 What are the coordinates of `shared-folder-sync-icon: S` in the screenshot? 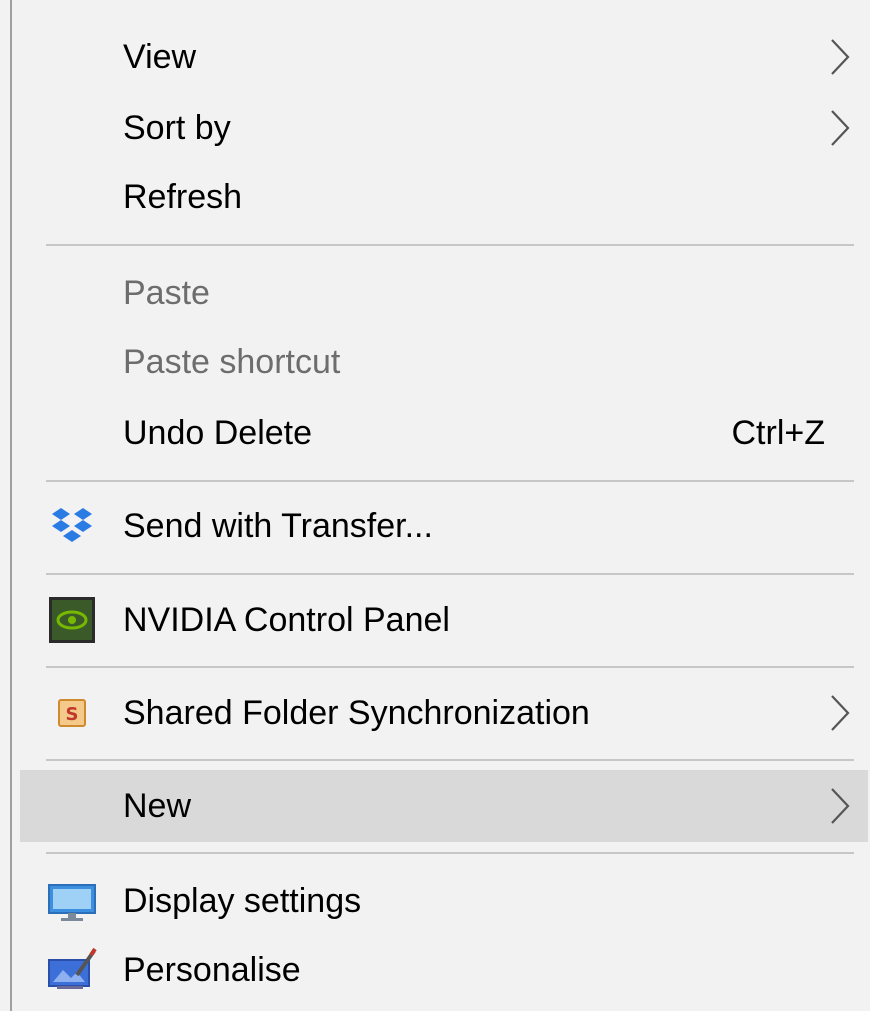 It's located at (72, 713).